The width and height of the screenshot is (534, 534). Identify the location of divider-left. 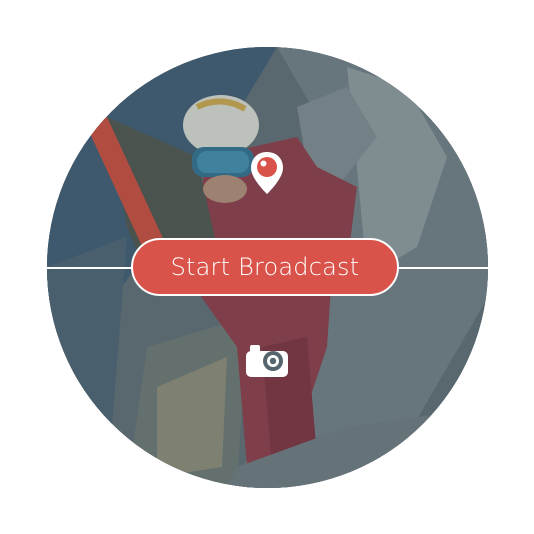
(91, 268).